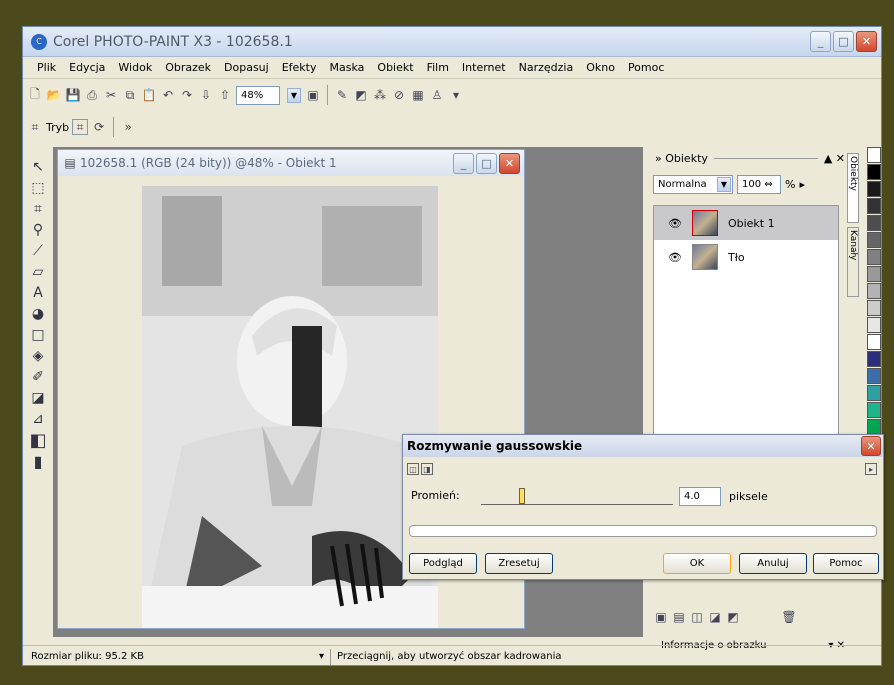  What do you see at coordinates (746, 257) in the screenshot?
I see `layer-row: 👁 Tło` at bounding box center [746, 257].